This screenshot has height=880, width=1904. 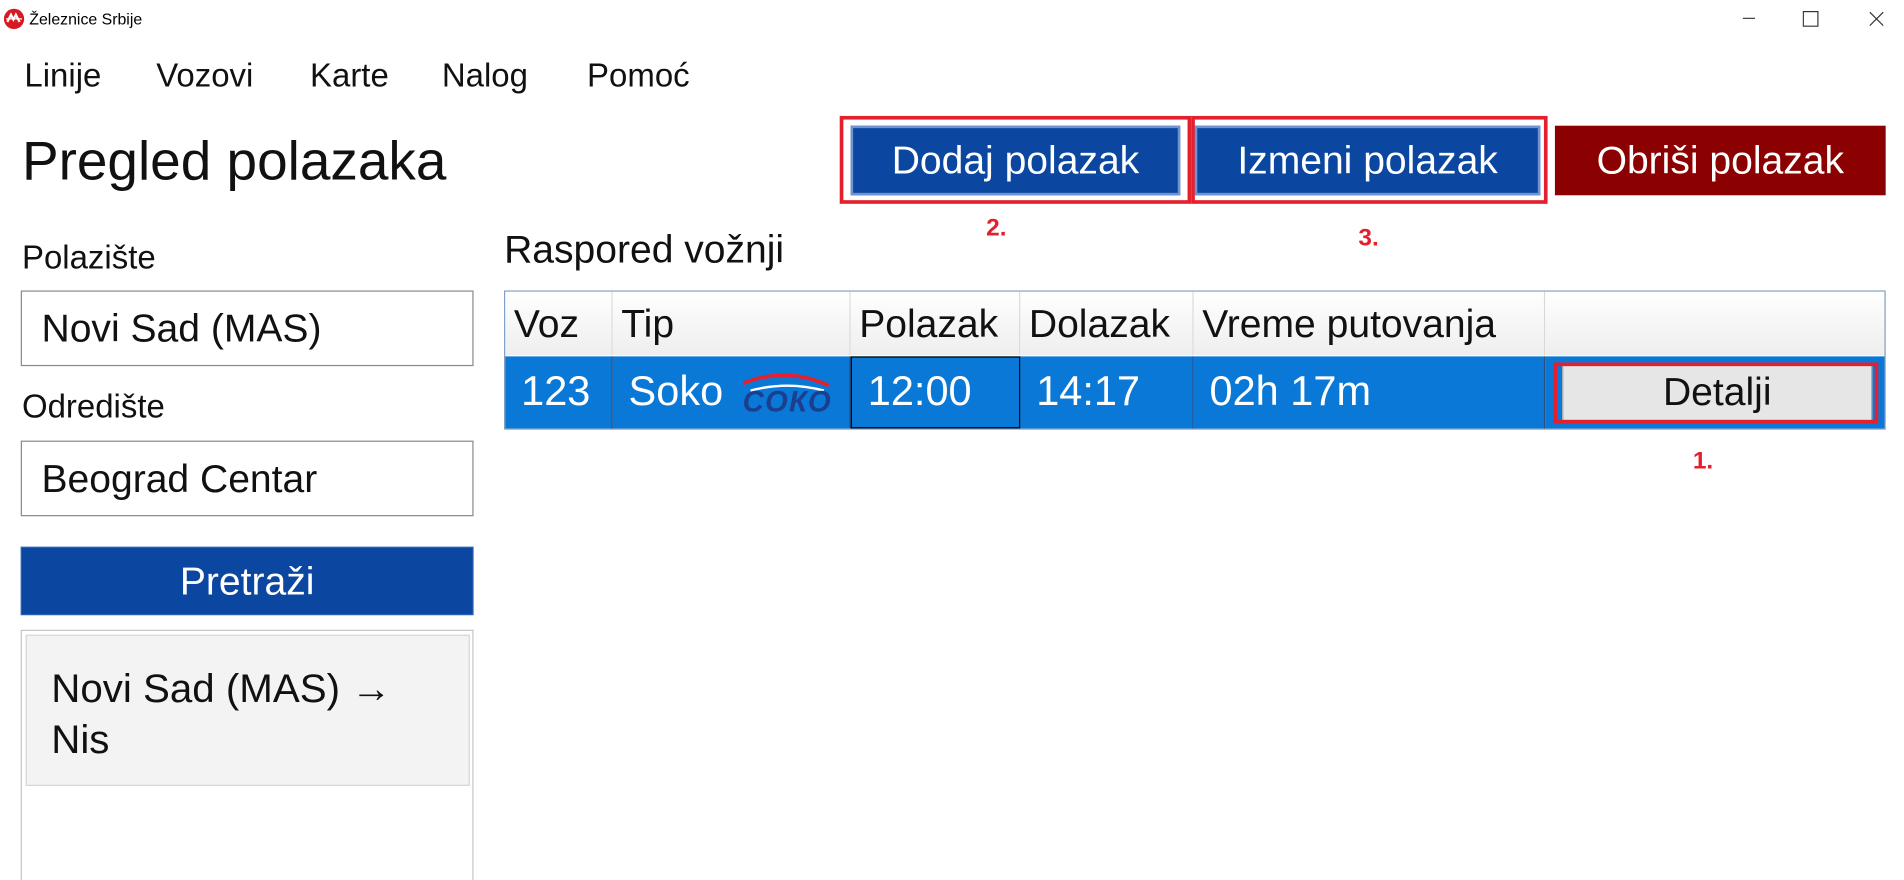 I want to click on menu-item-pomoc: Pomoć, so click(x=638, y=76).